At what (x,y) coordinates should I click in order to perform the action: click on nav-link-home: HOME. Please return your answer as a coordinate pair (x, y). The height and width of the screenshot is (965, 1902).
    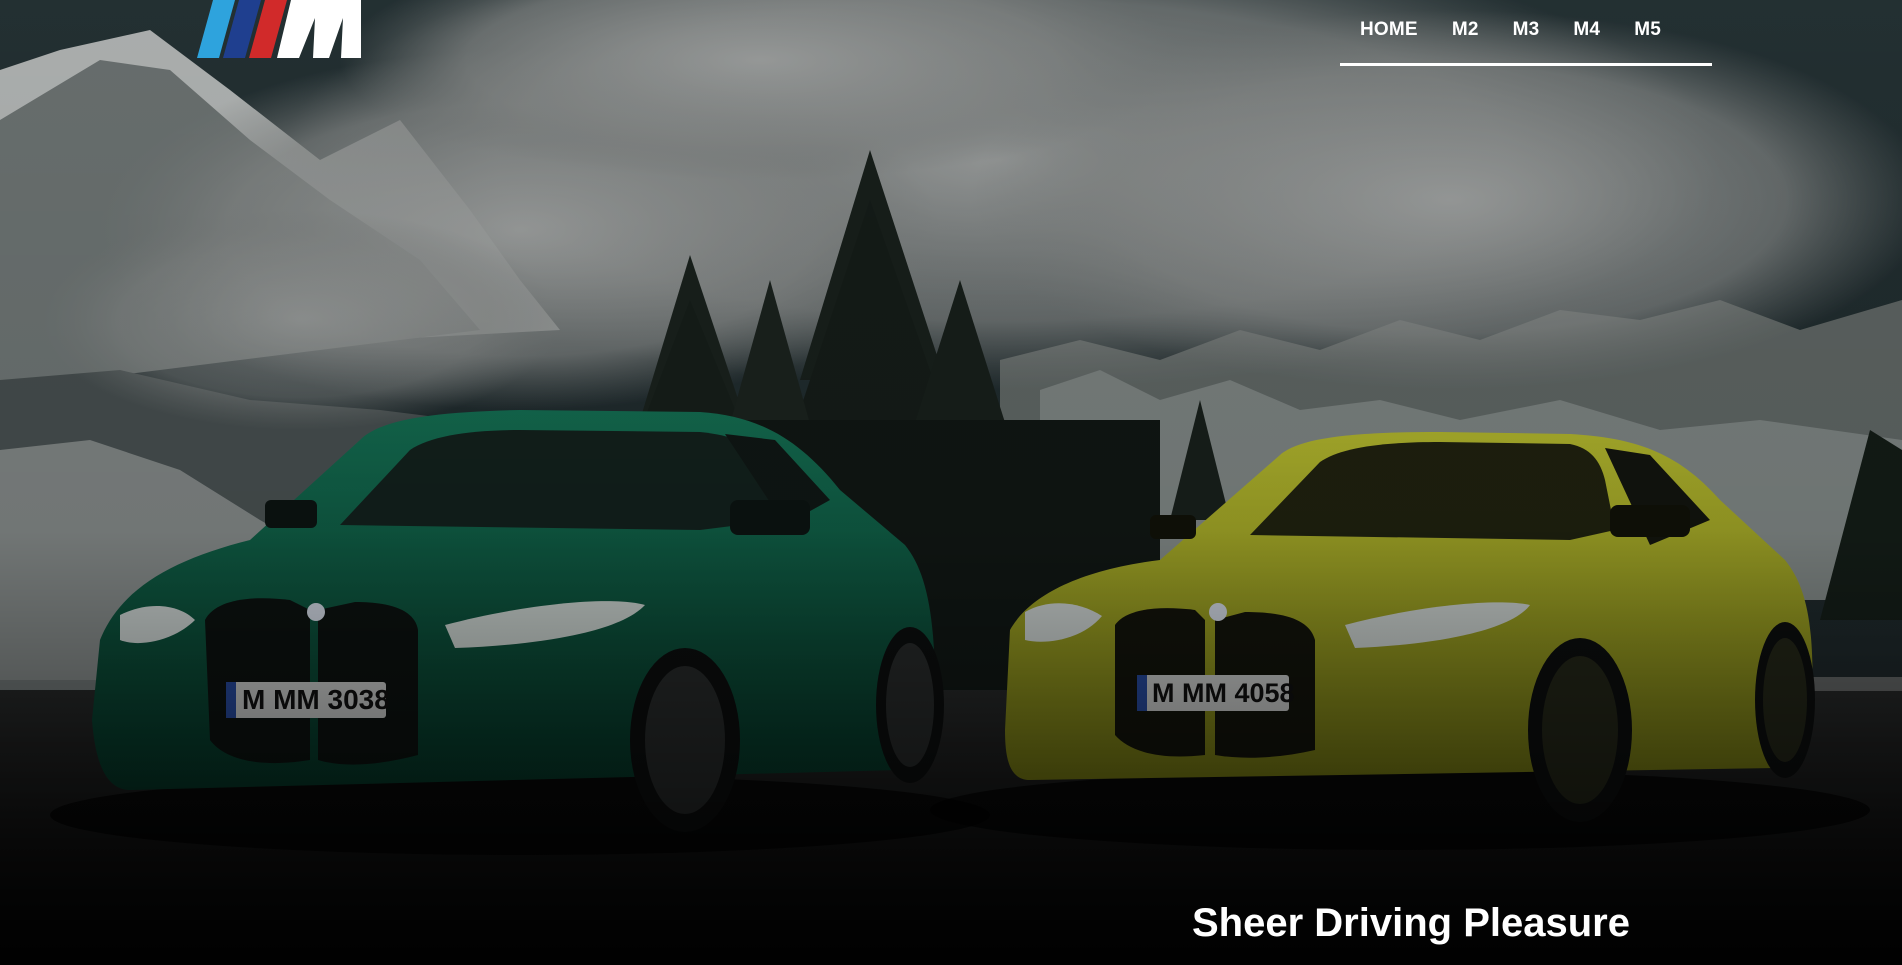
    Looking at the image, I should click on (1397, 30).